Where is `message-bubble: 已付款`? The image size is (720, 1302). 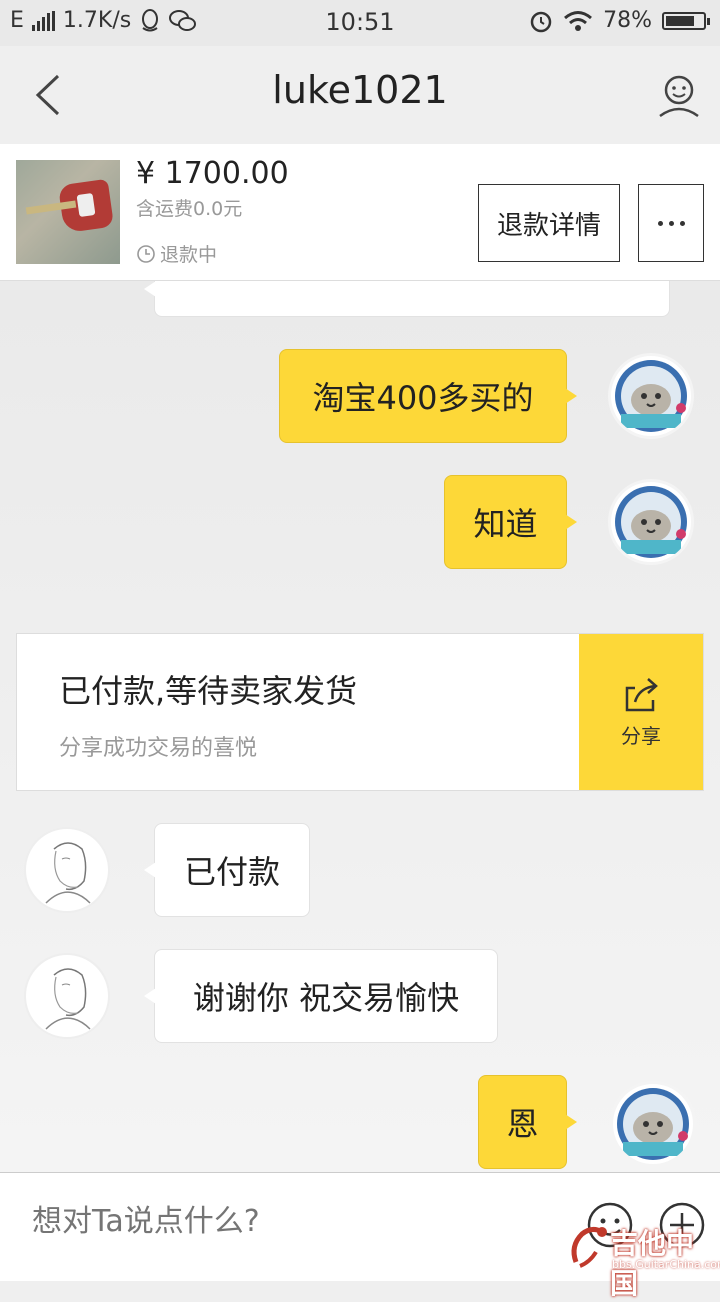
message-bubble: 已付款 is located at coordinates (227, 870).